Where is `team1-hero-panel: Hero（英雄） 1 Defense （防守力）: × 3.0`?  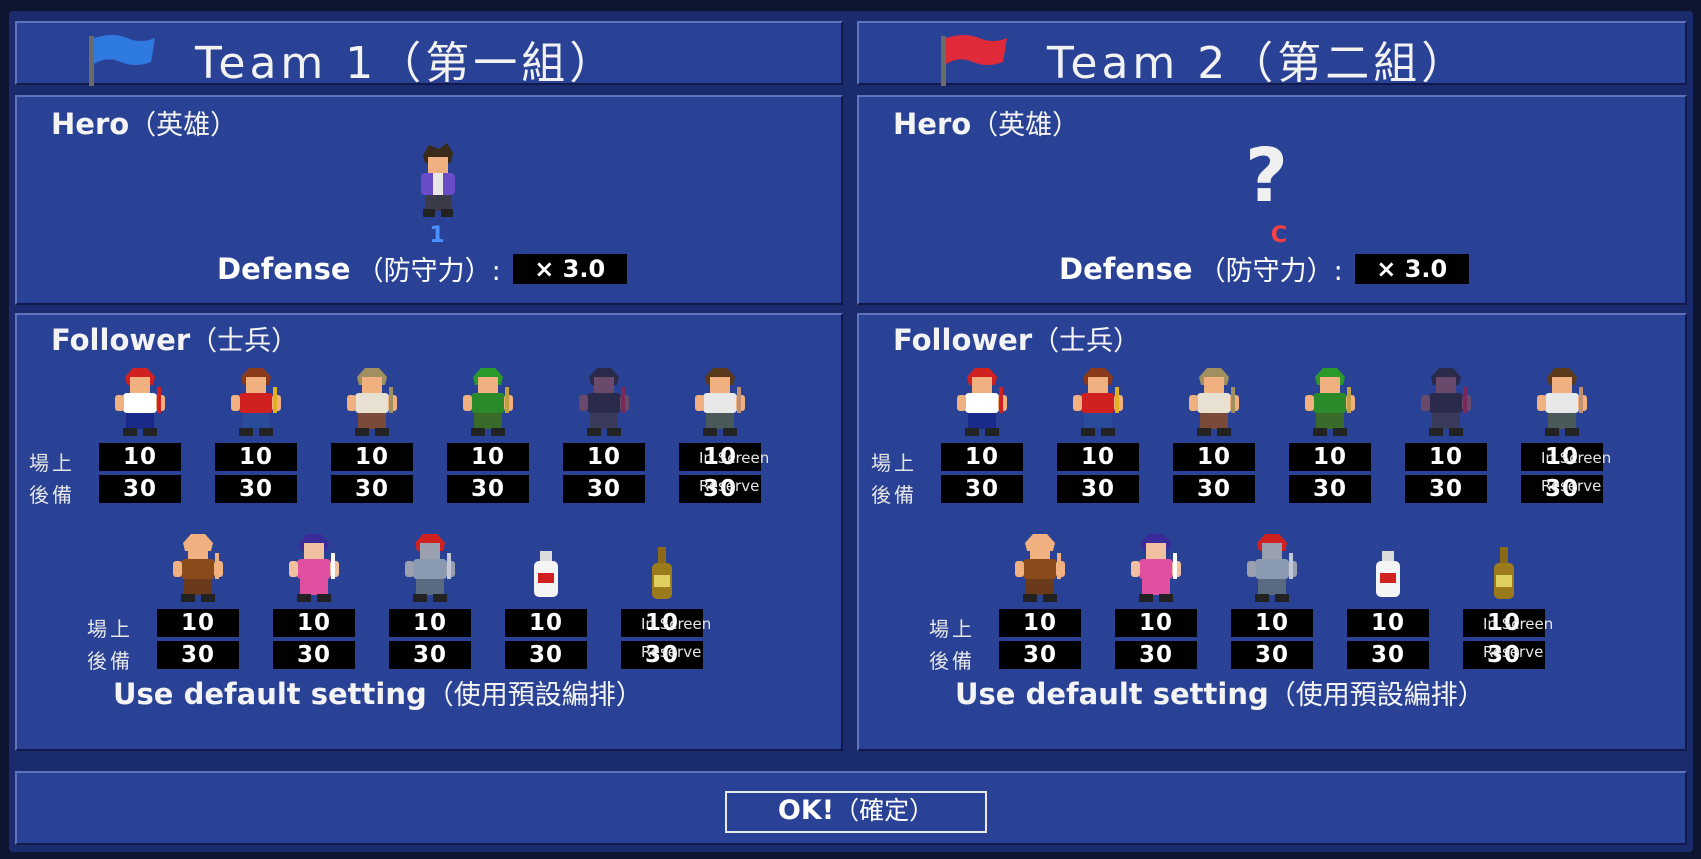 team1-hero-panel: Hero（英雄） 1 Defense （防守力）: × 3.0 is located at coordinates (429, 200).